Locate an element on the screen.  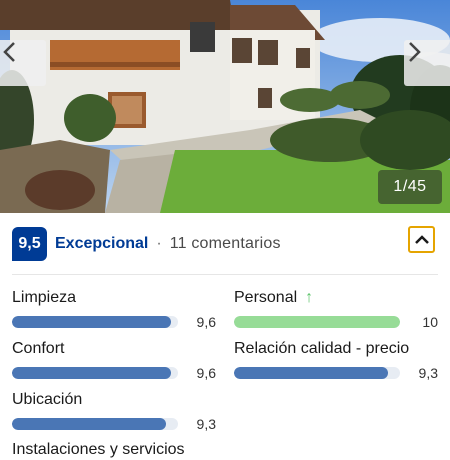
category-value: 10 is located at coordinates (430, 322).